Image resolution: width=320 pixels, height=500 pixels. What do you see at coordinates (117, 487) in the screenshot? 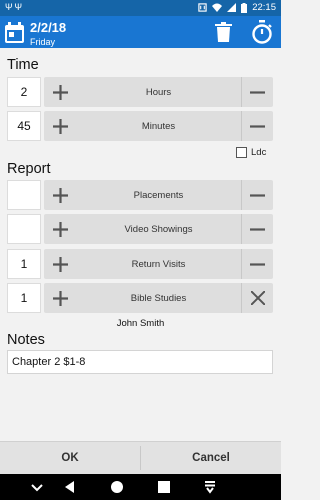
I see `home-icon` at bounding box center [117, 487].